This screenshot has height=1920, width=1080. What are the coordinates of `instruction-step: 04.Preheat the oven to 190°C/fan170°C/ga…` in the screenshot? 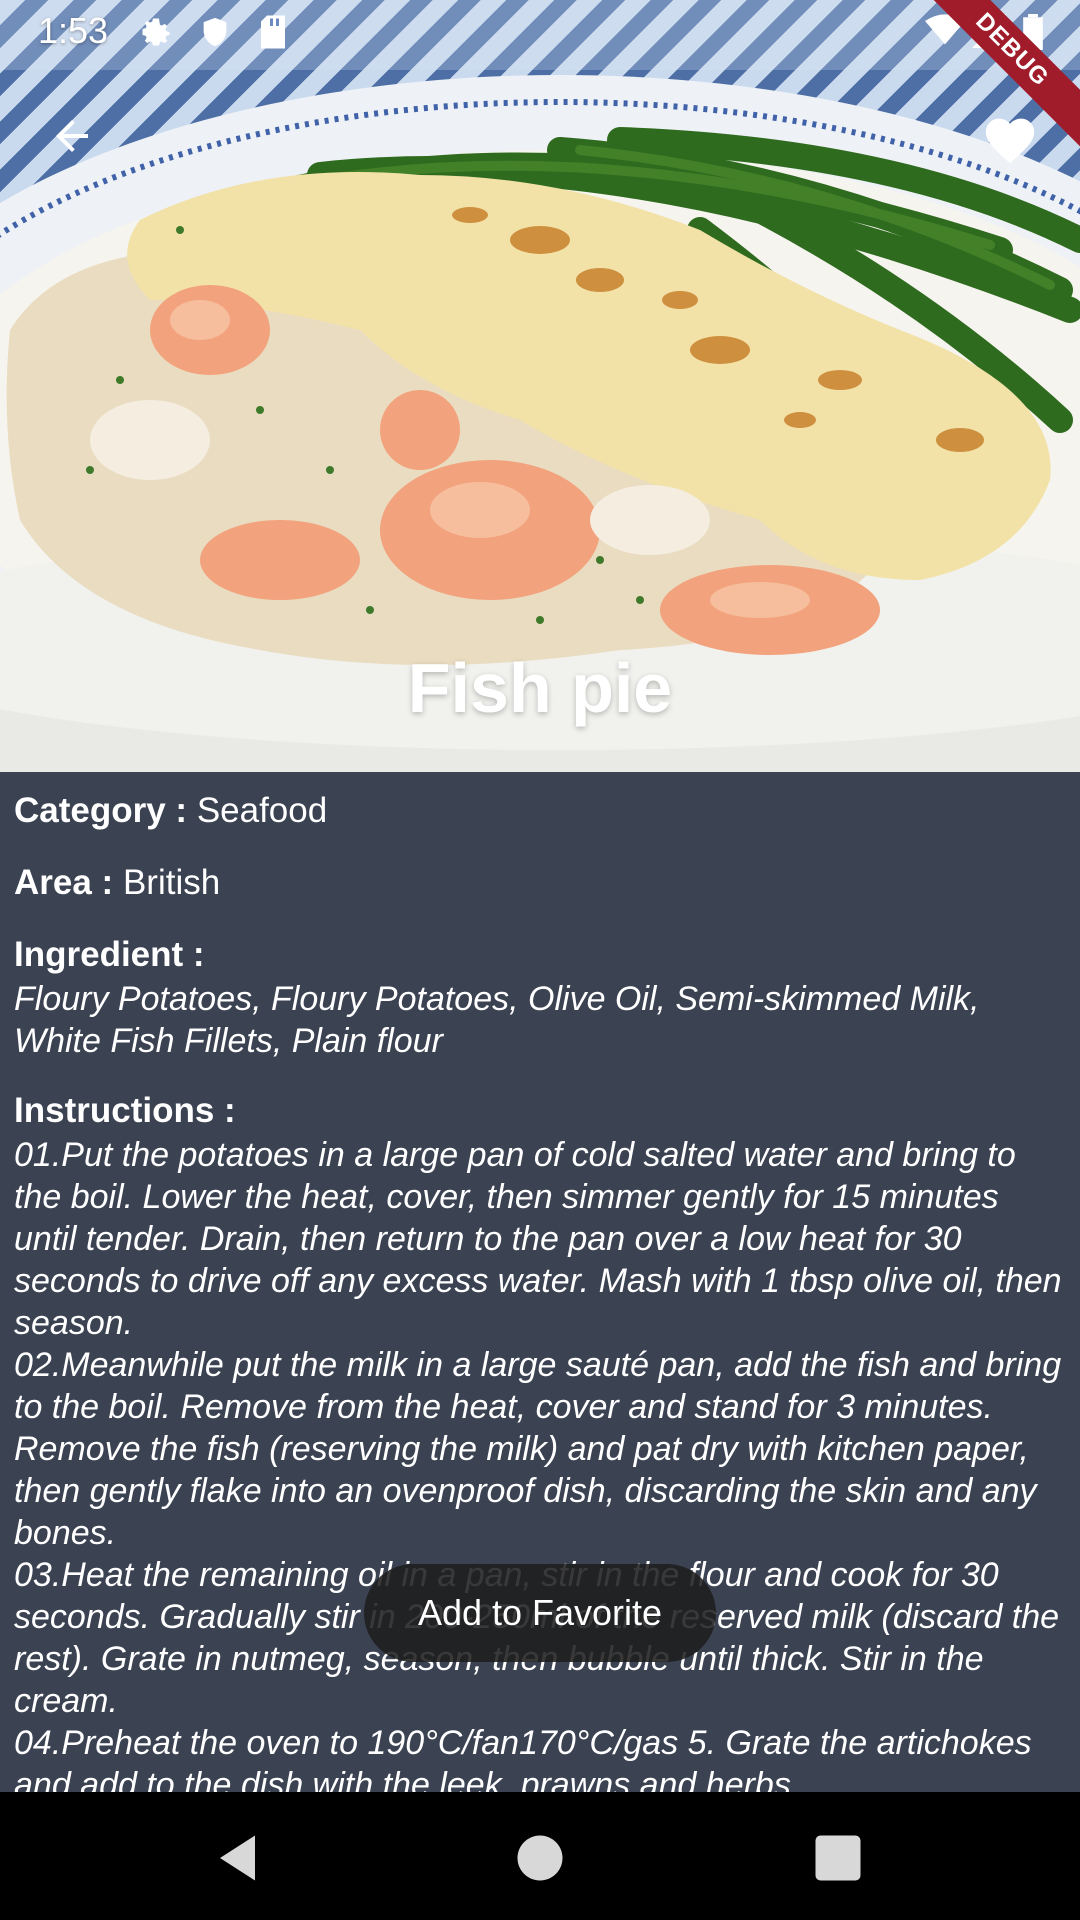 It's located at (523, 1758).